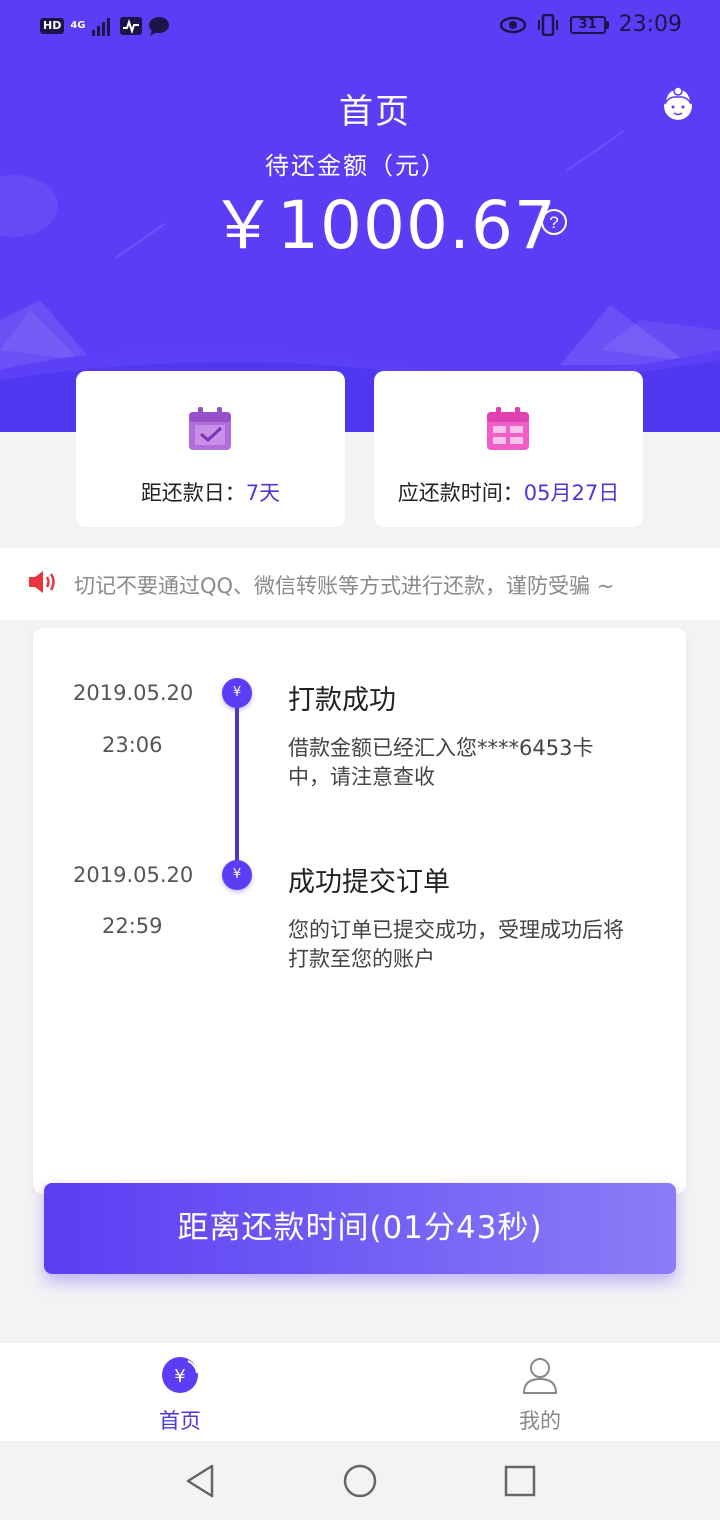 Image resolution: width=720 pixels, height=1520 pixels. I want to click on tab-home: ¥ 首页, so click(180, 1392).